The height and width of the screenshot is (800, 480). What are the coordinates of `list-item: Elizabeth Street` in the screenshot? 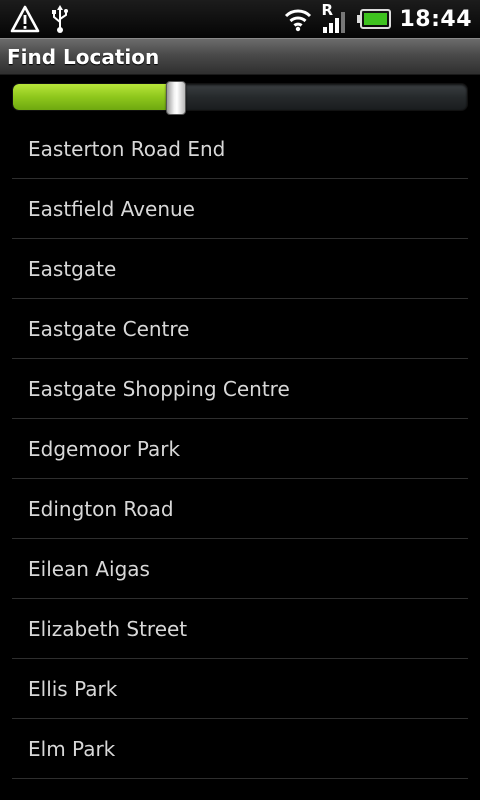 It's located at (240, 629).